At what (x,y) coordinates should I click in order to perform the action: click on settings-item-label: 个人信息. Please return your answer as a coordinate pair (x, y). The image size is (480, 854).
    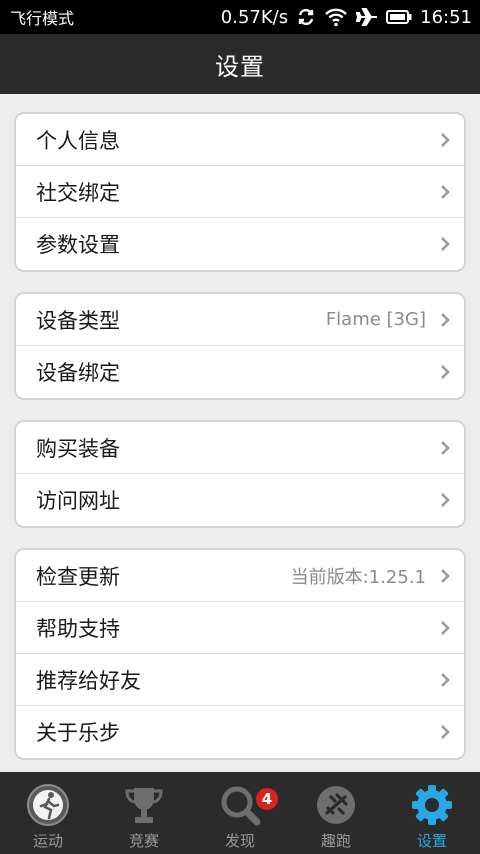
    Looking at the image, I should click on (78, 140).